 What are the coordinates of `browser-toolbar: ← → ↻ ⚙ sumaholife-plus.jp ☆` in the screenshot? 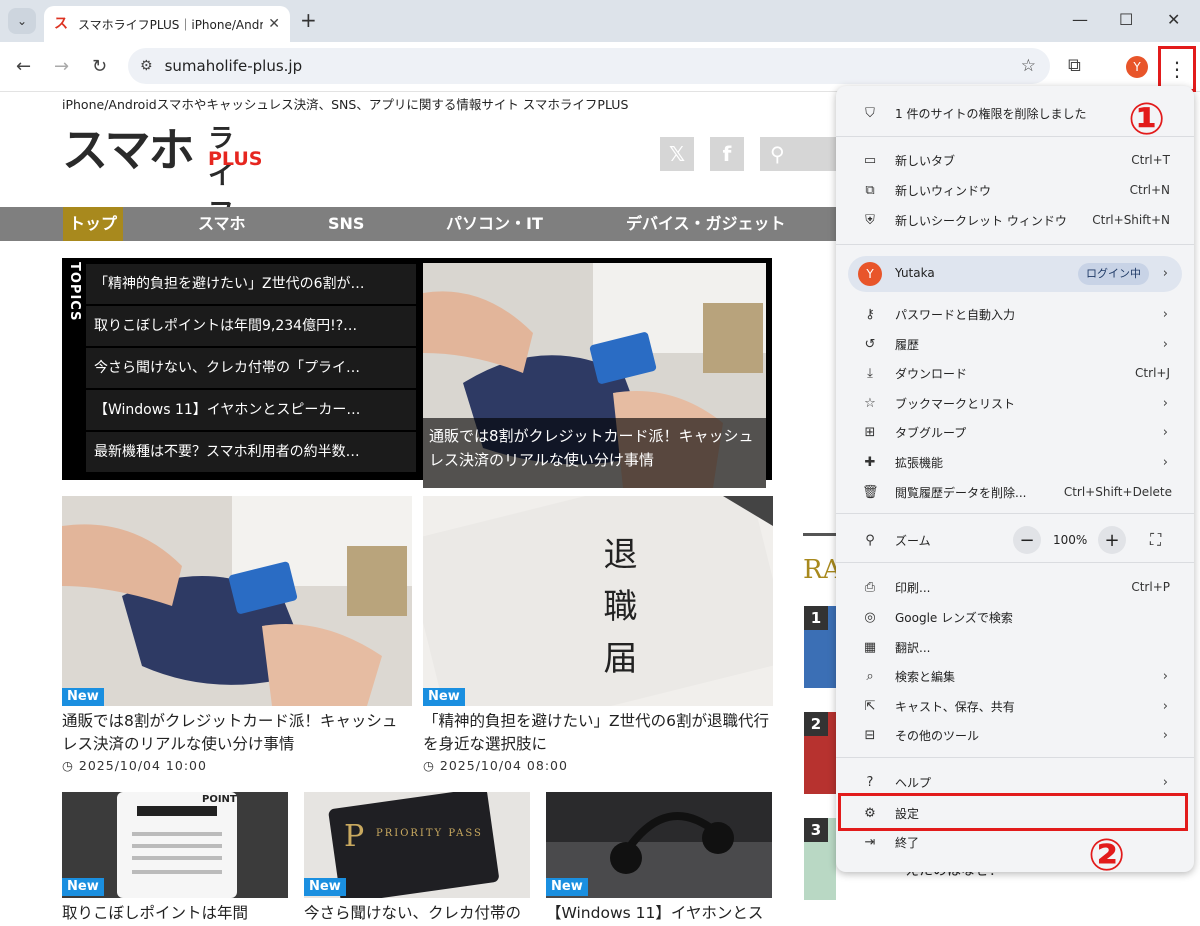 It's located at (600, 67).